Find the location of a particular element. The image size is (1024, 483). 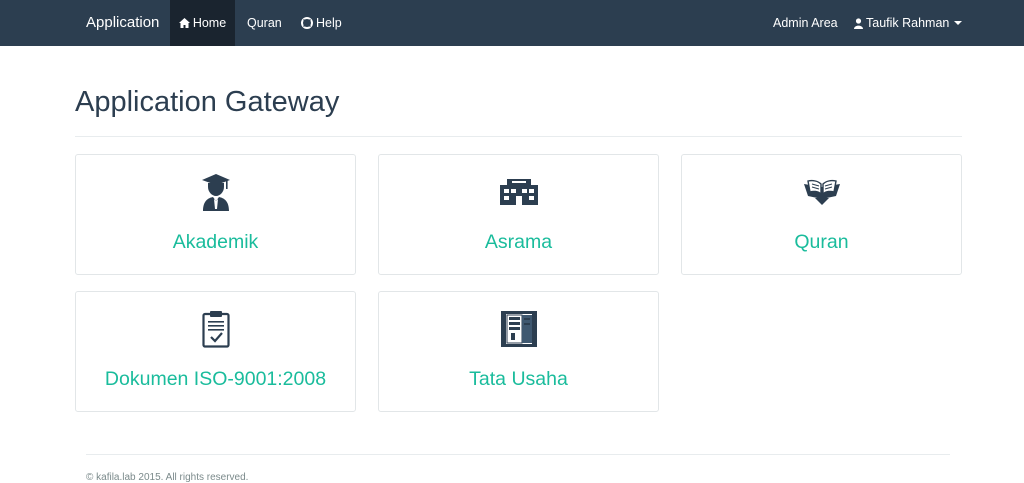

user-name: Taufik Rahman is located at coordinates (908, 23).